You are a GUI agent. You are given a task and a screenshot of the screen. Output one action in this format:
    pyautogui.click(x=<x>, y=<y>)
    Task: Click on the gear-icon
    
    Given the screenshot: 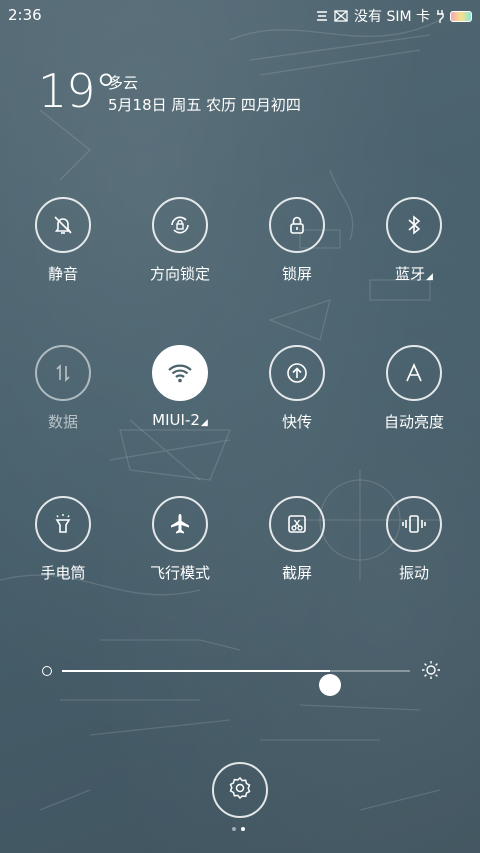 What is the action you would take?
    pyautogui.click(x=240, y=790)
    